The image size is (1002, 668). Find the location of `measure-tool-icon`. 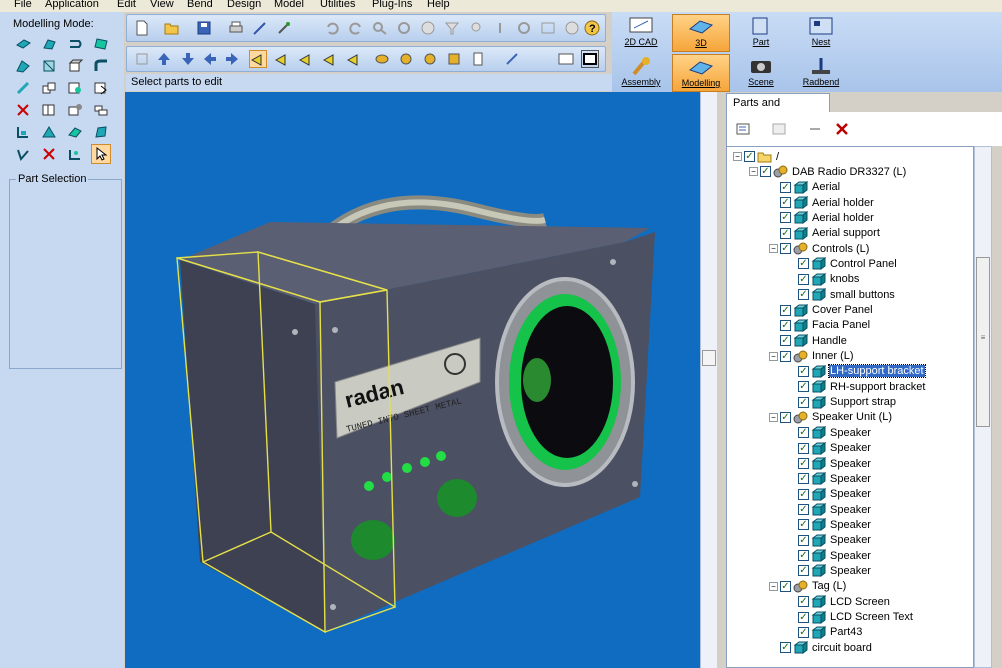

measure-tool-icon is located at coordinates (23, 154).